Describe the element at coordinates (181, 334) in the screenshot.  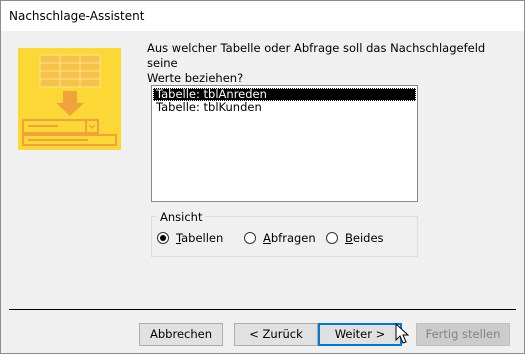
I see `cancel-button: Abbrechen` at that location.